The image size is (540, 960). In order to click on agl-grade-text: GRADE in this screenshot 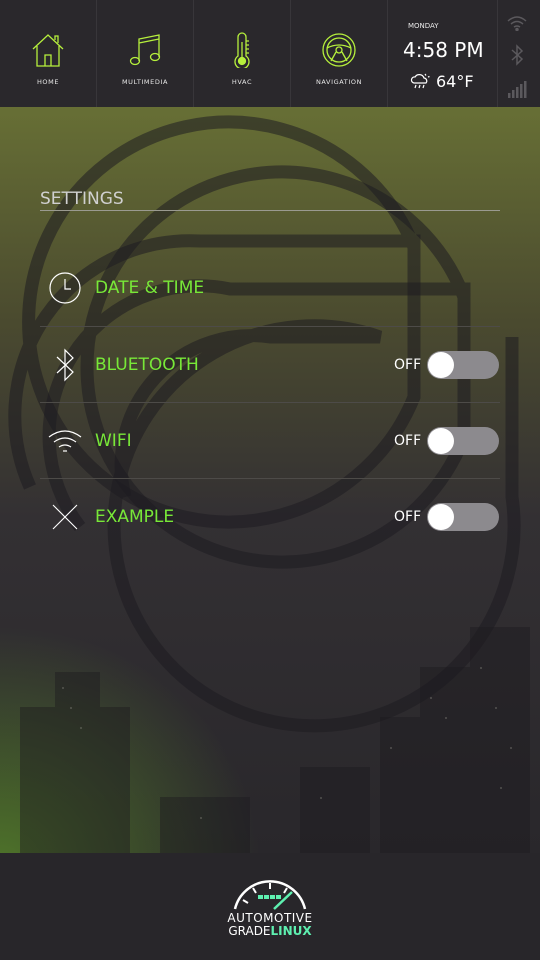, I will do `click(249, 931)`.